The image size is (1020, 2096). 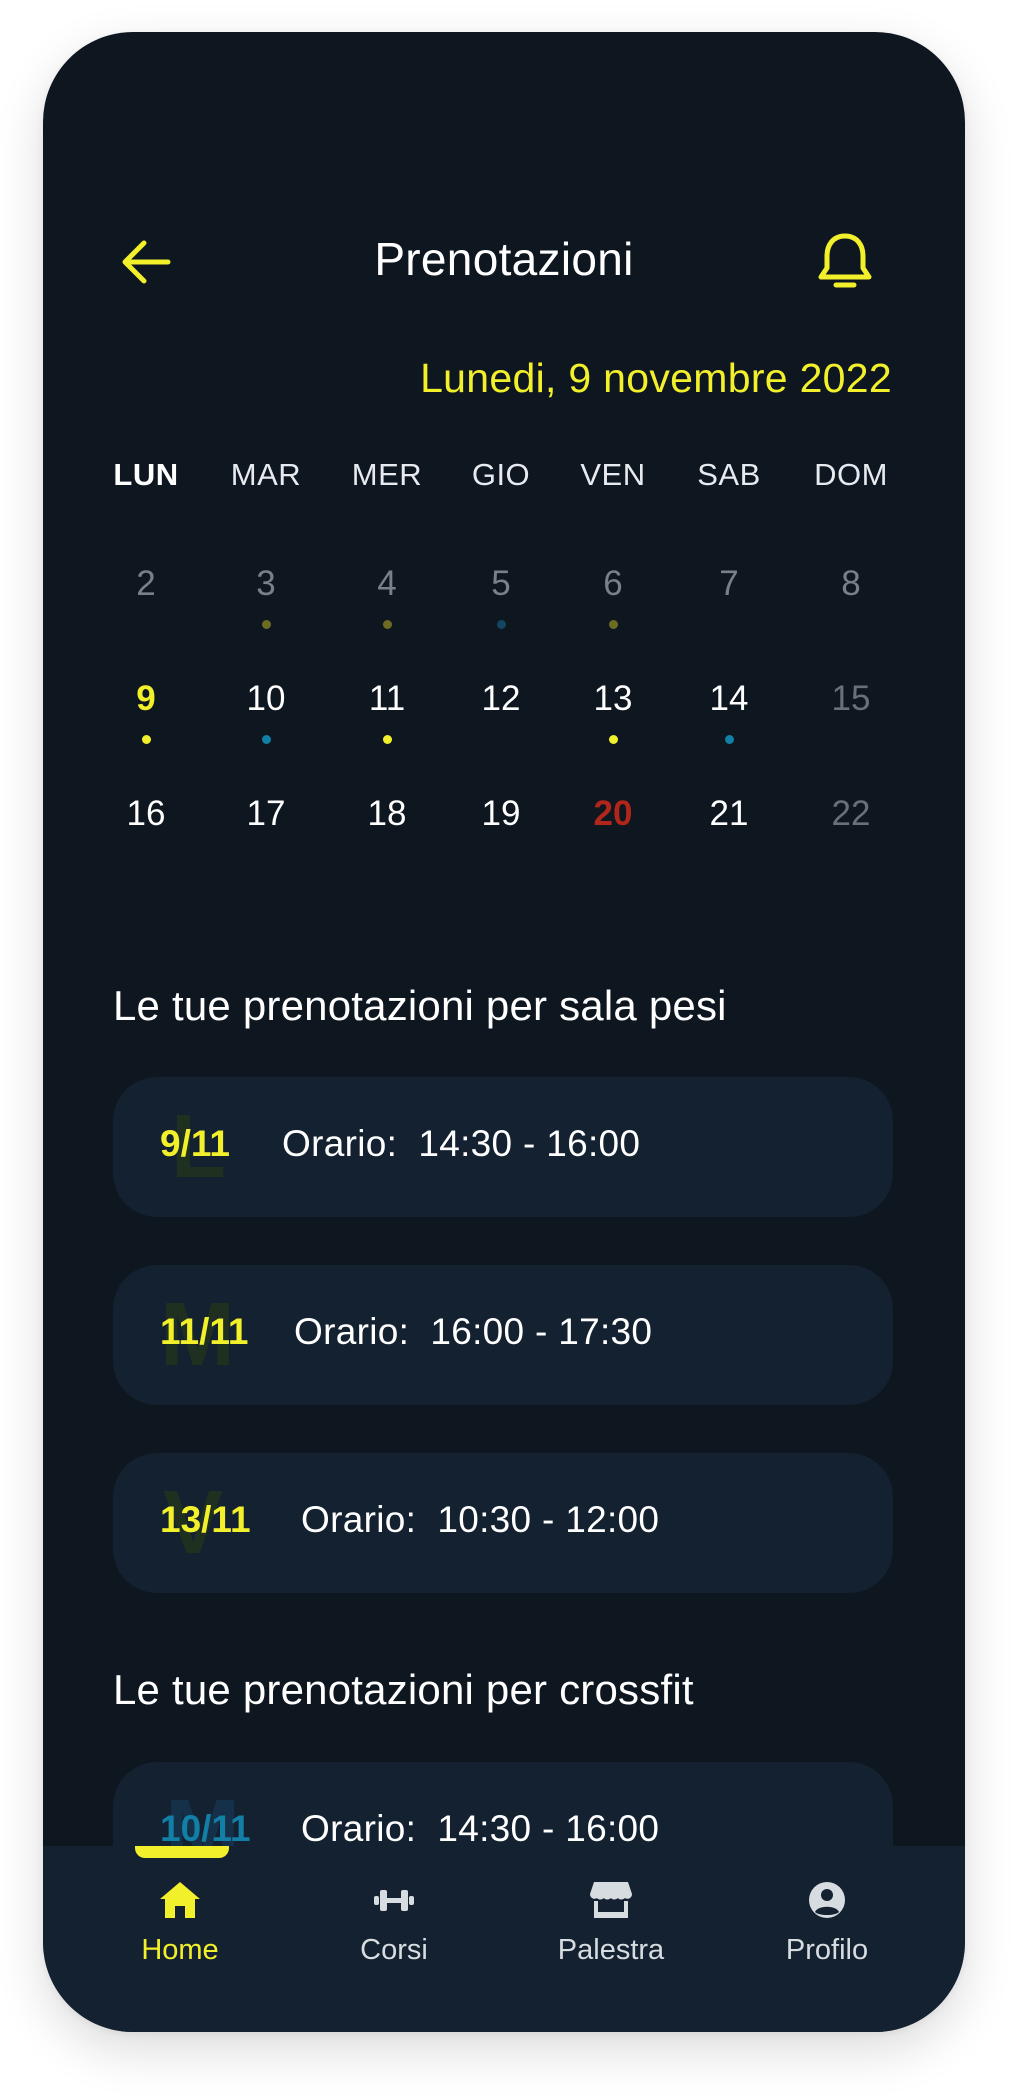 I want to click on day-number: 2, so click(x=146, y=583).